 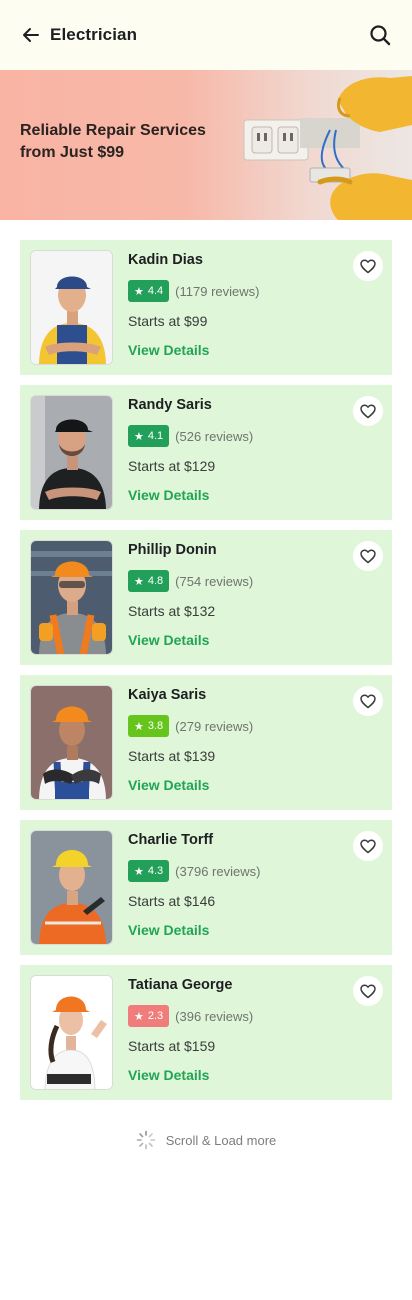 I want to click on promo-banner: Reliable Repair Services from Just $99, so click(x=206, y=145).